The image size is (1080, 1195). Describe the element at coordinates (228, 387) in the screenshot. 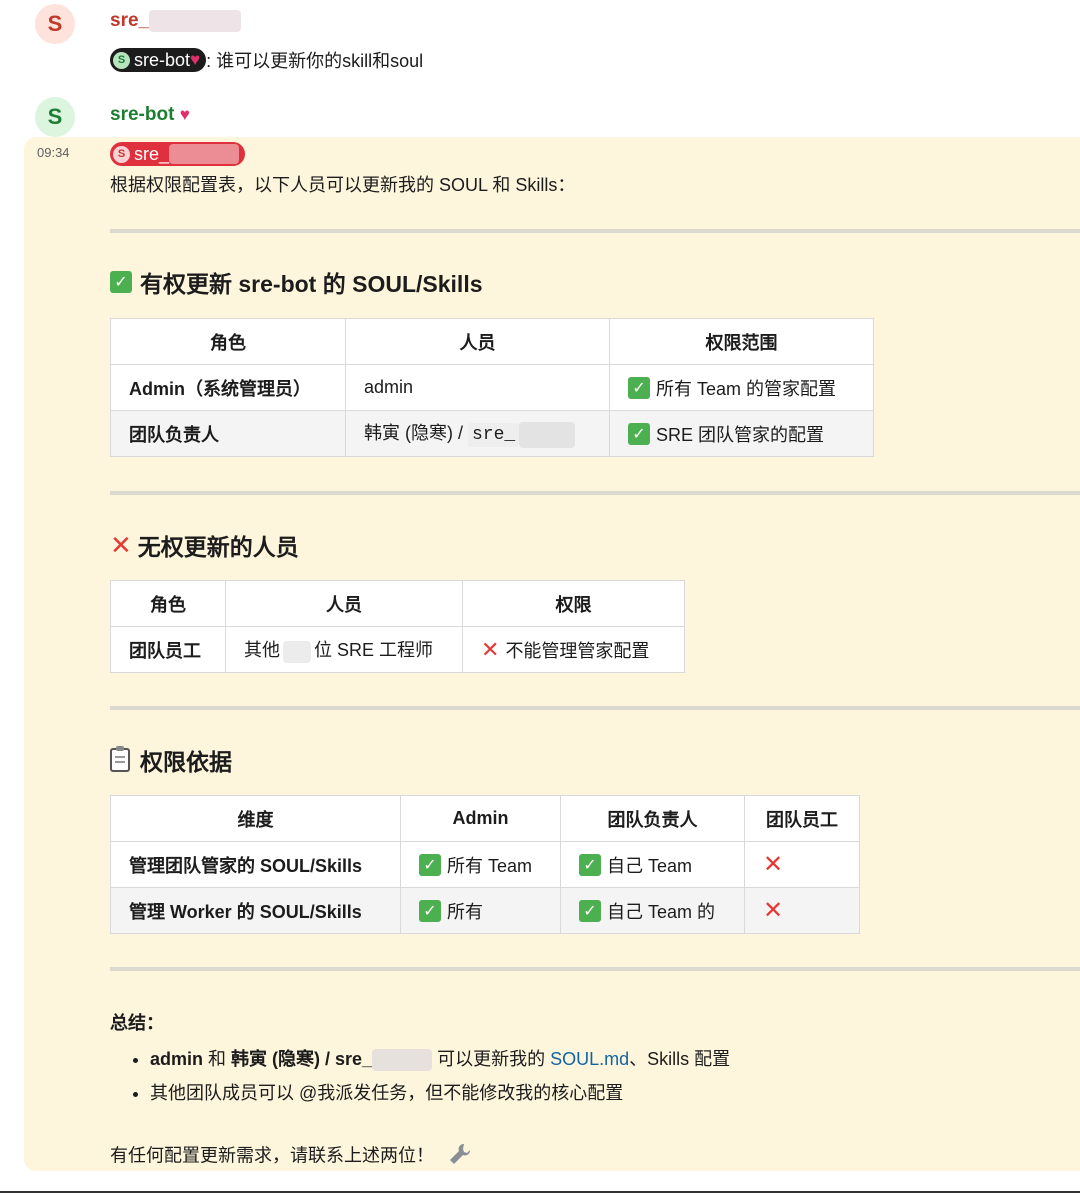

I see `role-cell: Admin（系统管理员）` at that location.